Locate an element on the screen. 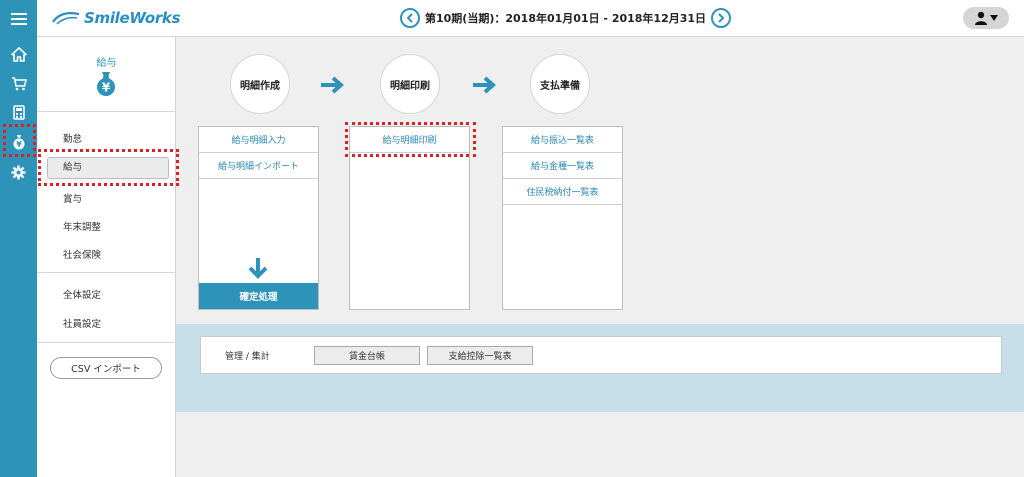 This screenshot has height=477, width=1024. period-label: 第10期(当期)：2018年01月01日 - 2018年12月31日 is located at coordinates (566, 18).